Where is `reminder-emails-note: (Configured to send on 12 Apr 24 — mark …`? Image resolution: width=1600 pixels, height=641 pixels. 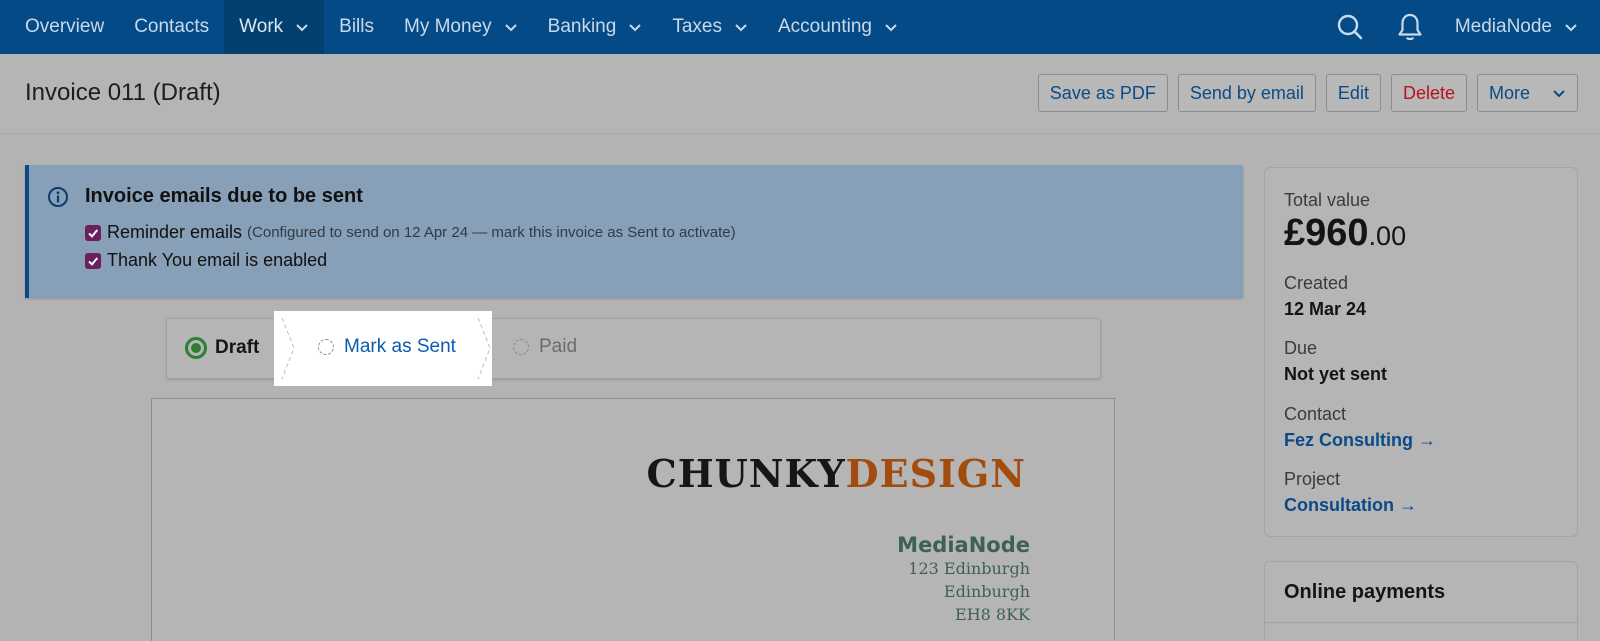 reminder-emails-note: (Configured to send on 12 Apr 24 — mark … is located at coordinates (491, 232).